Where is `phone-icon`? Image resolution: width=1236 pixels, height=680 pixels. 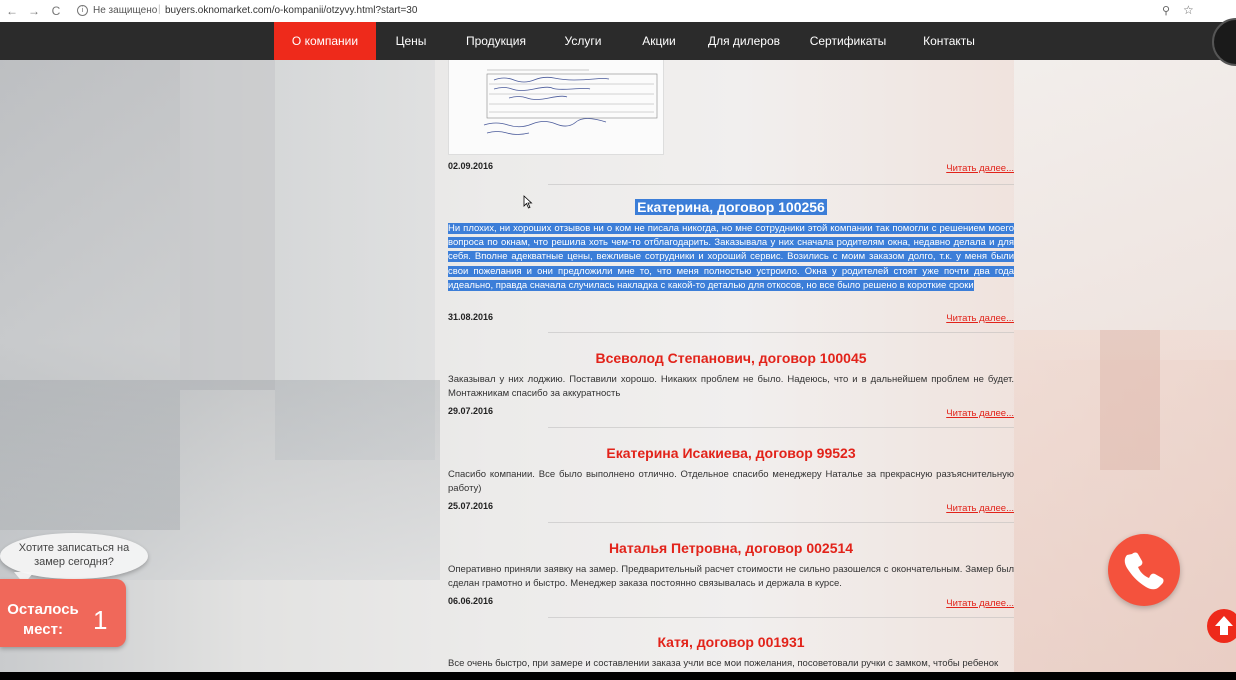 phone-icon is located at coordinates (1144, 571).